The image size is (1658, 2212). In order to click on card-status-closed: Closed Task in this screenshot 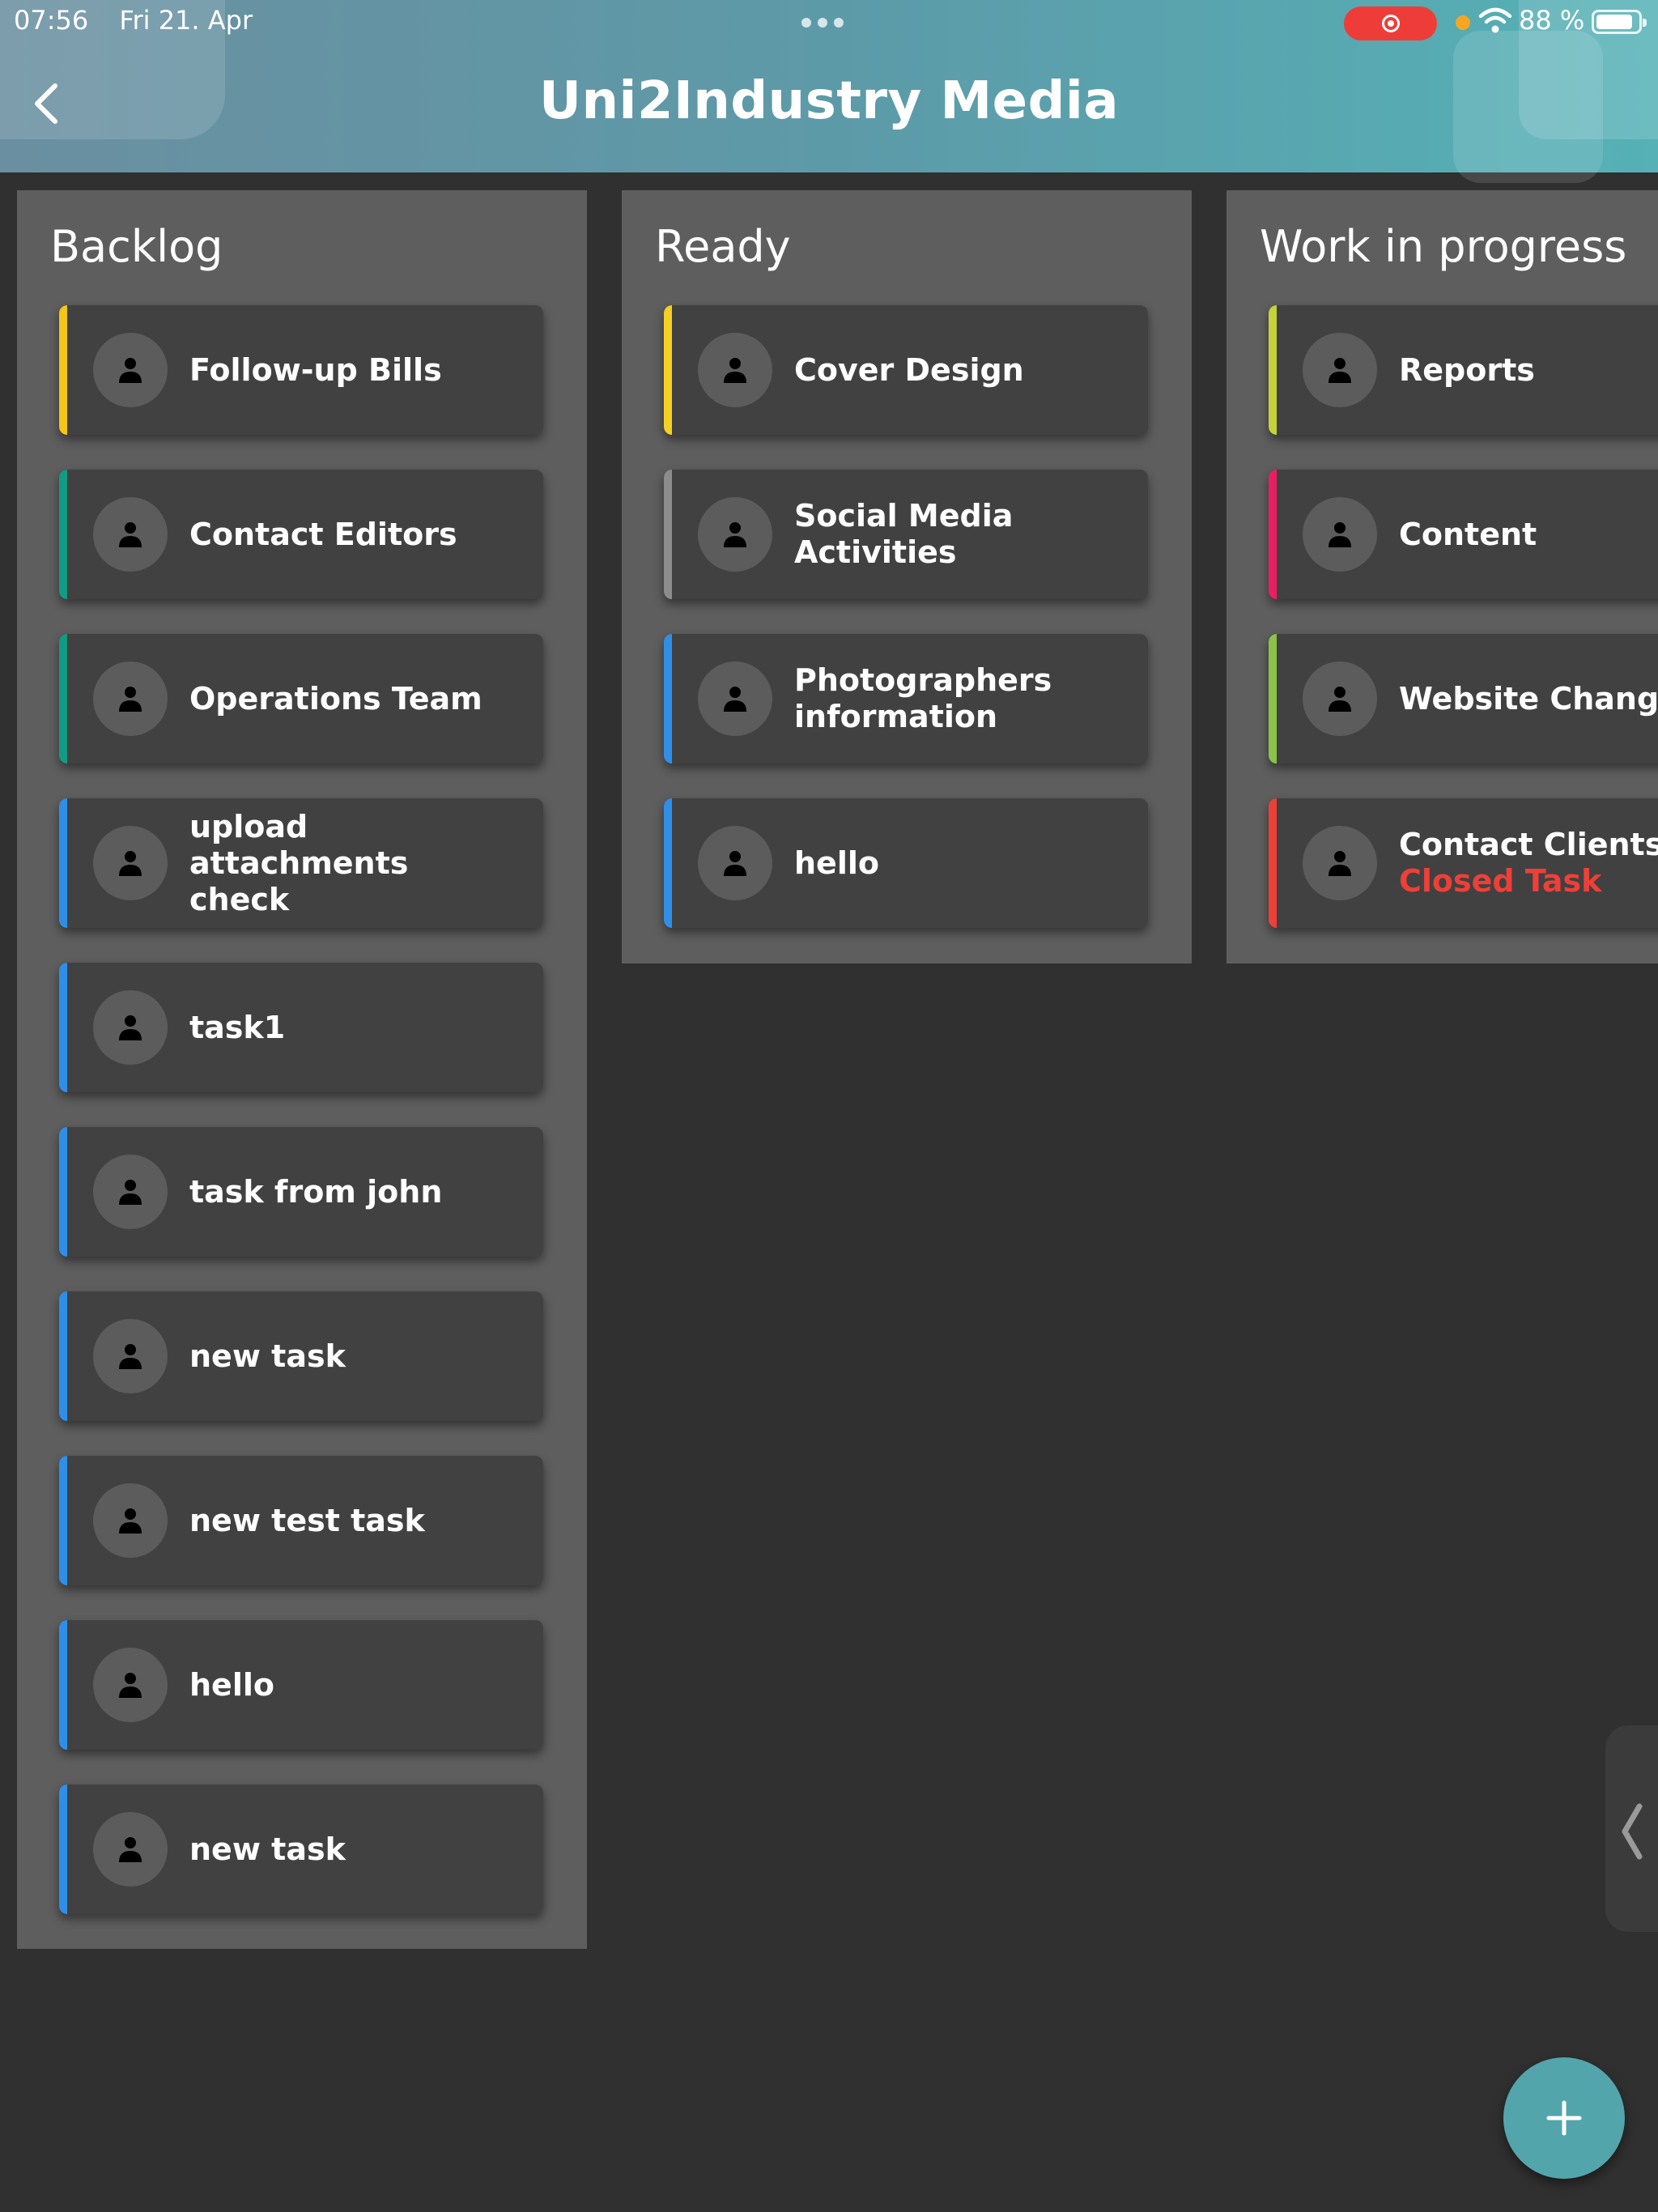, I will do `click(1500, 881)`.